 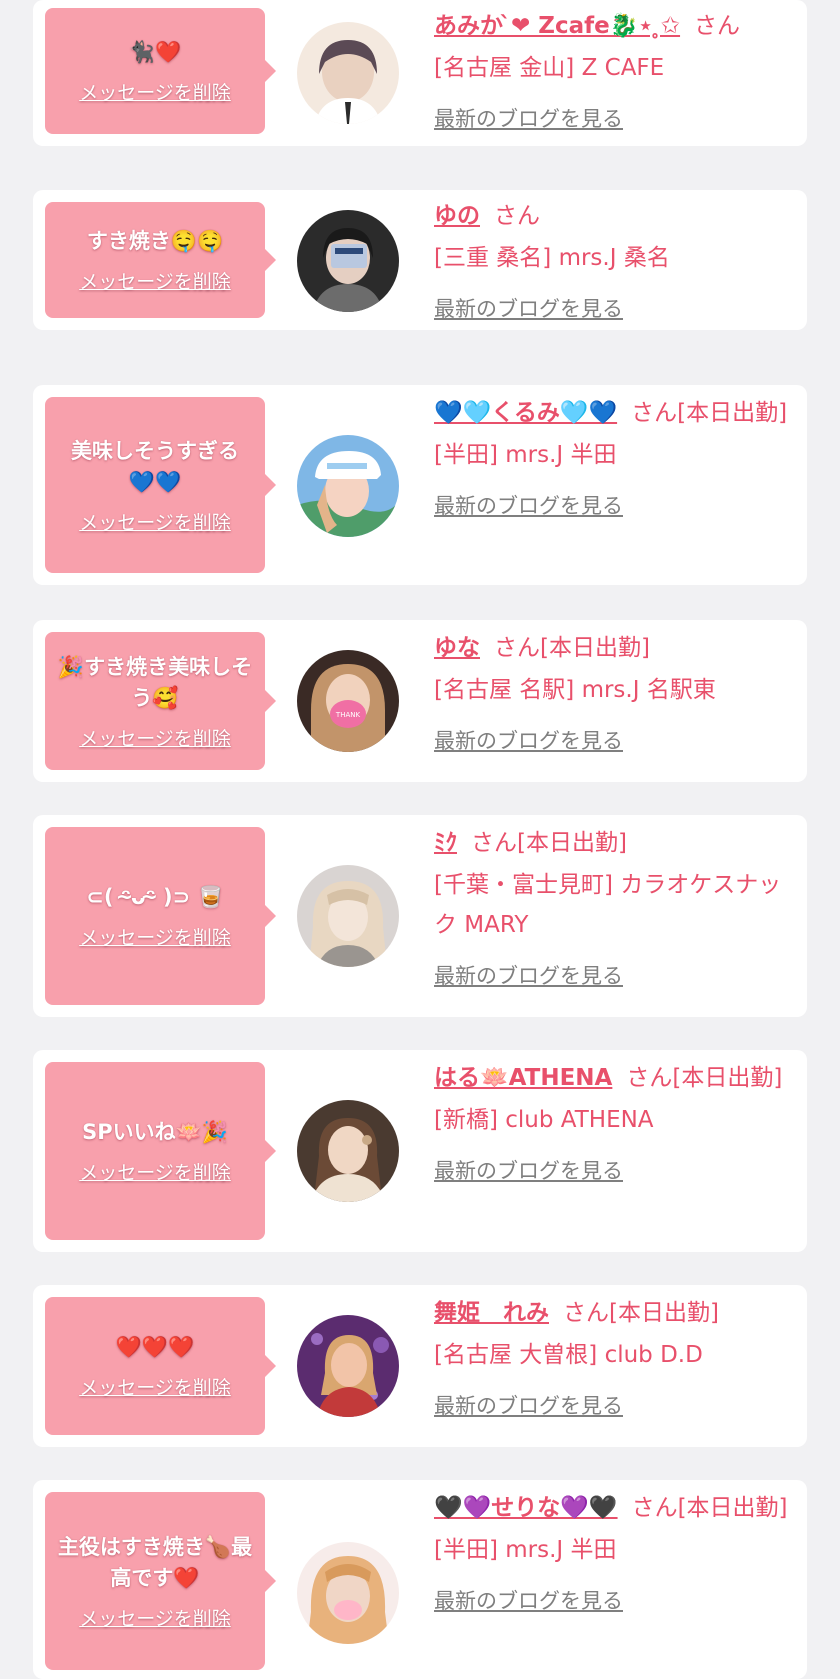 What do you see at coordinates (348, 715) in the screenshot?
I see `svg-text: THANK` at bounding box center [348, 715].